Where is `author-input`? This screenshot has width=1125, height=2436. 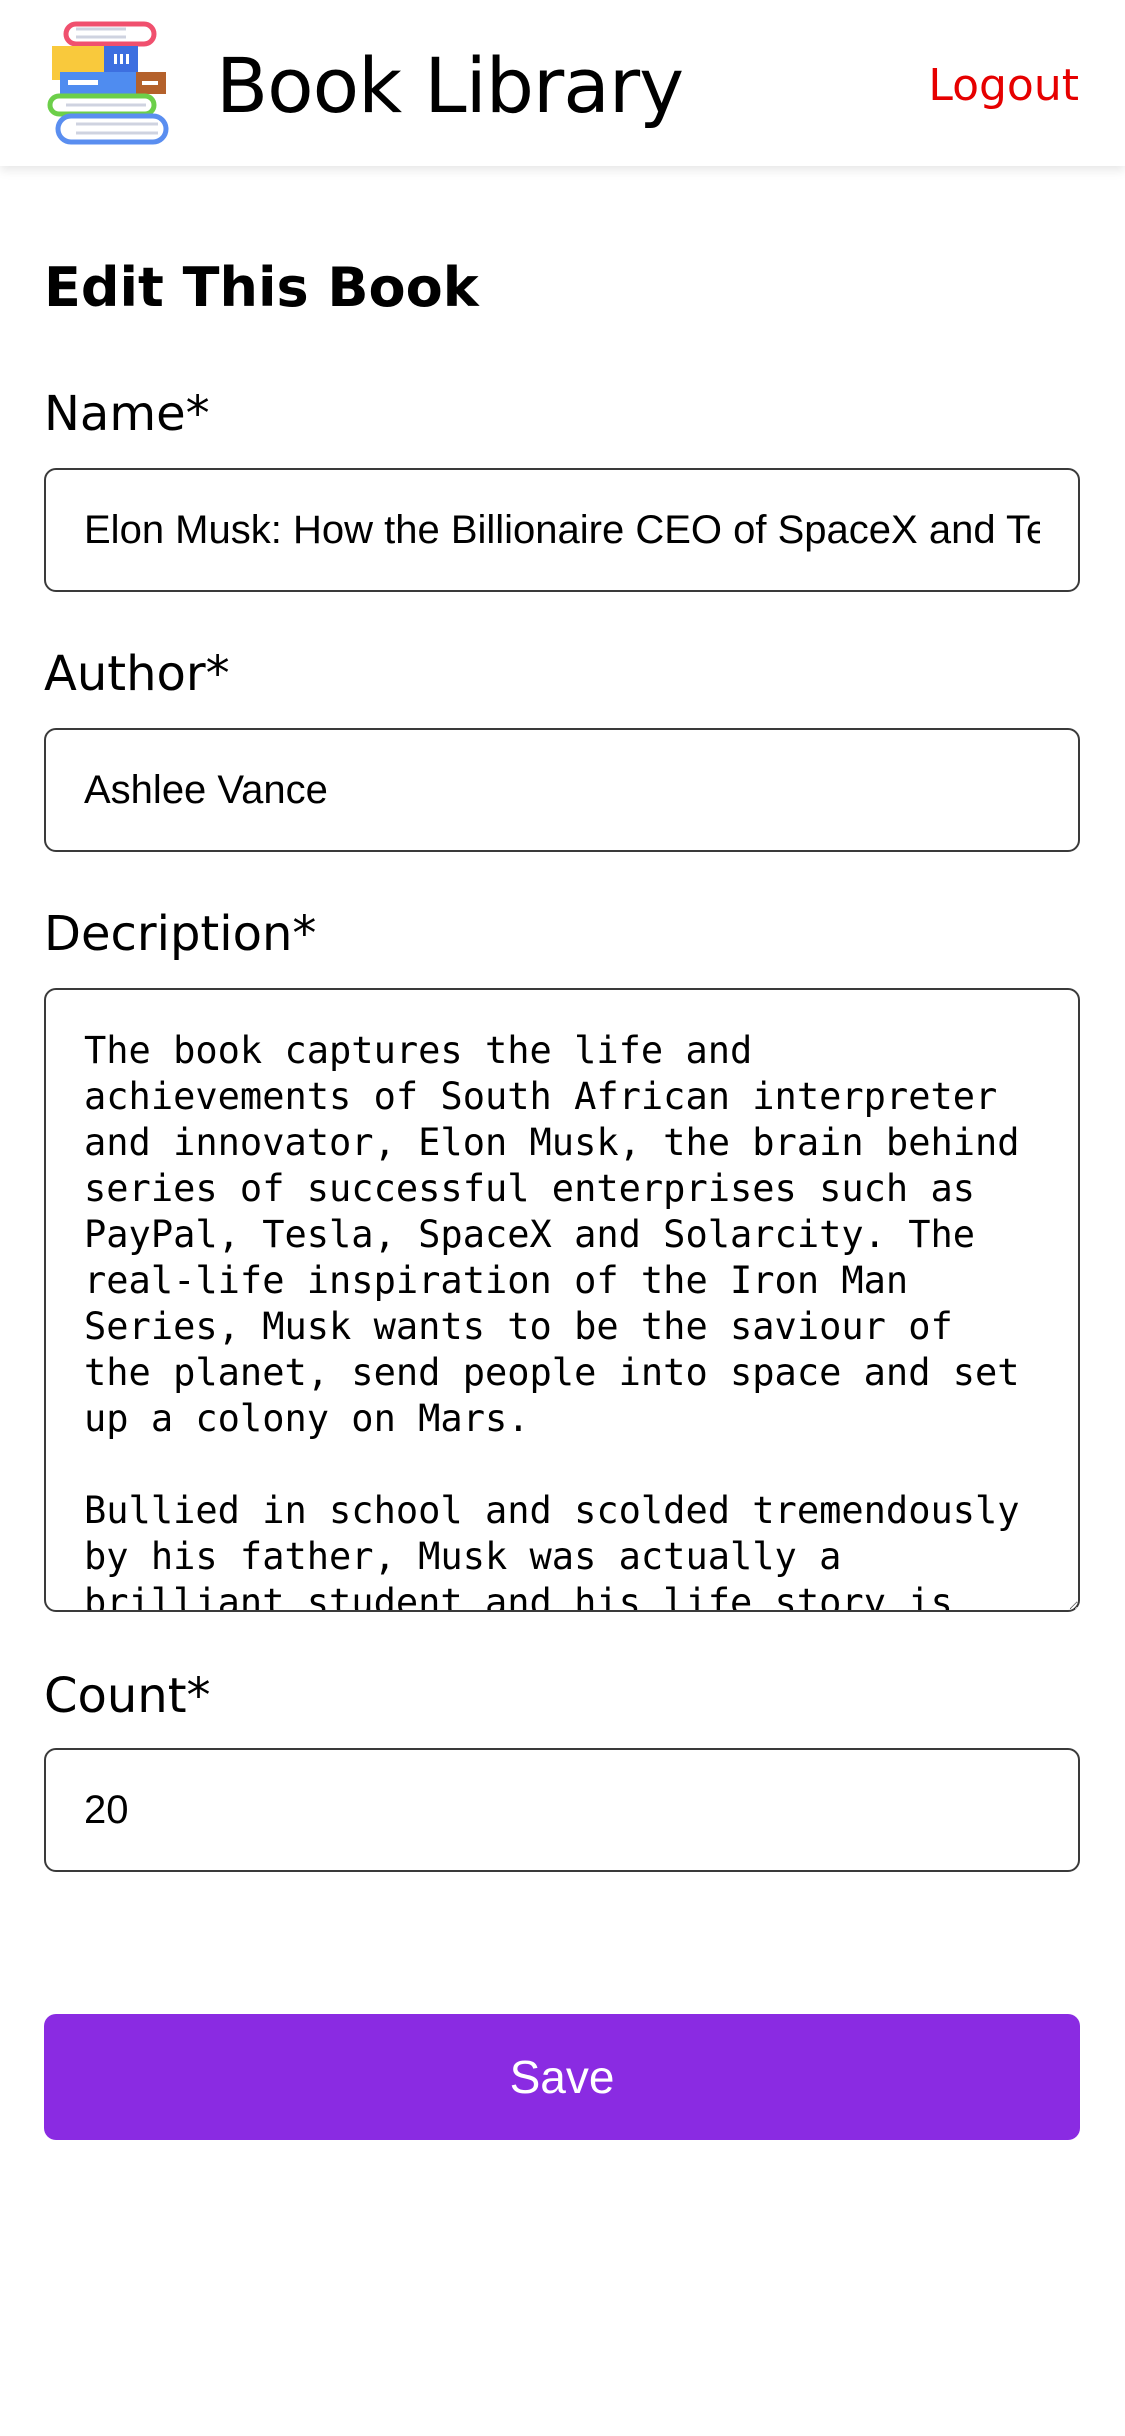 author-input is located at coordinates (562, 790).